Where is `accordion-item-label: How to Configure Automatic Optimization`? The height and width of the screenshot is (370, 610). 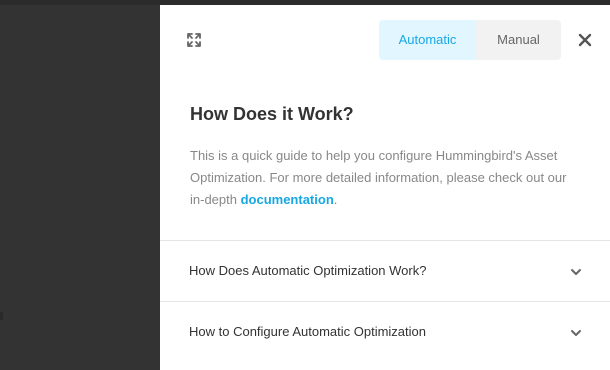 accordion-item-label: How to Configure Automatic Optimization is located at coordinates (307, 331).